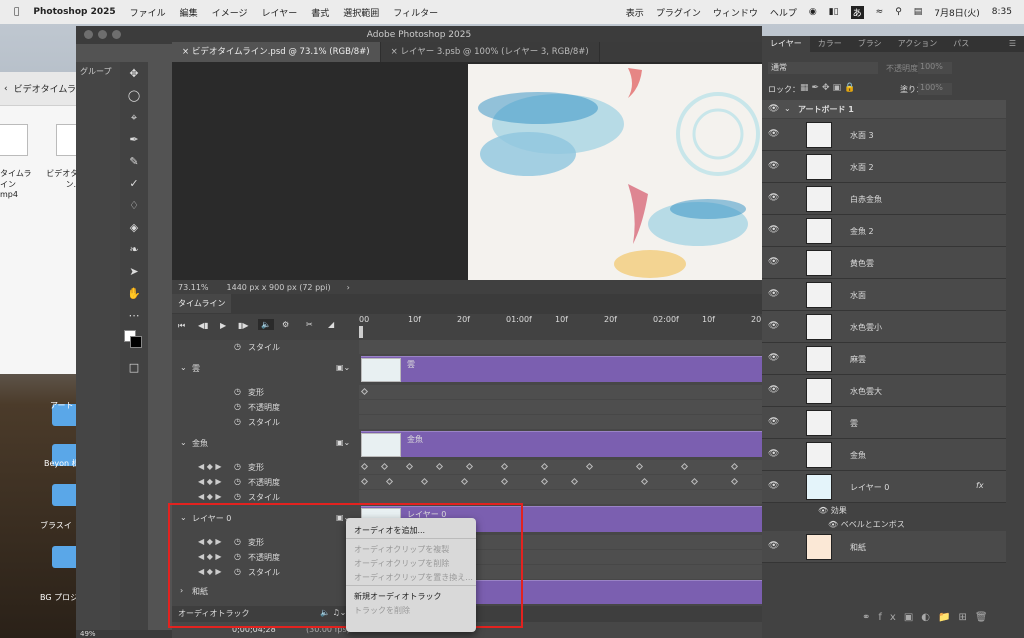 The image size is (1024, 638). Describe the element at coordinates (561, 444) in the screenshot. I see `video-clip: 金魚` at that location.